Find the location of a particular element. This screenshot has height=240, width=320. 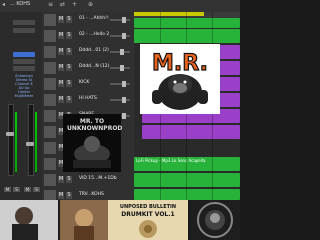

region-name: ... KOHS is located at coordinates (20, 4).